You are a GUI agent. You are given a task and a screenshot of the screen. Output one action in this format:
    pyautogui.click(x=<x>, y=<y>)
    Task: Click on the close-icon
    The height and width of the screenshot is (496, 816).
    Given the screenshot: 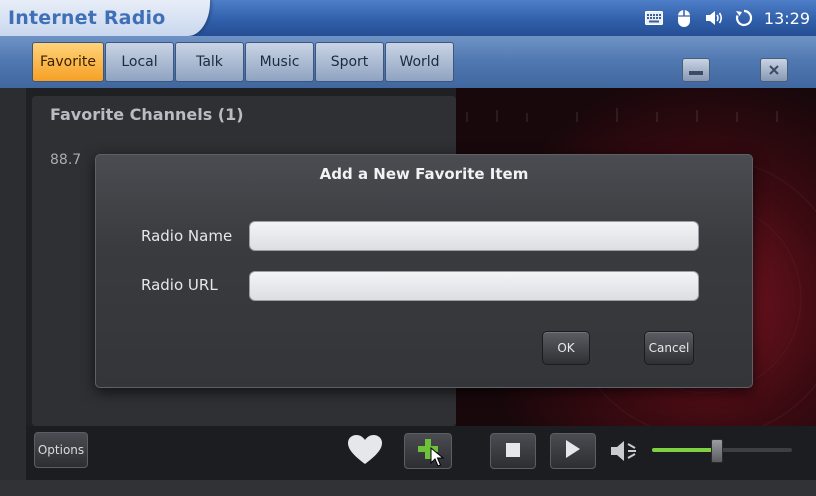 What is the action you would take?
    pyautogui.click(x=774, y=70)
    